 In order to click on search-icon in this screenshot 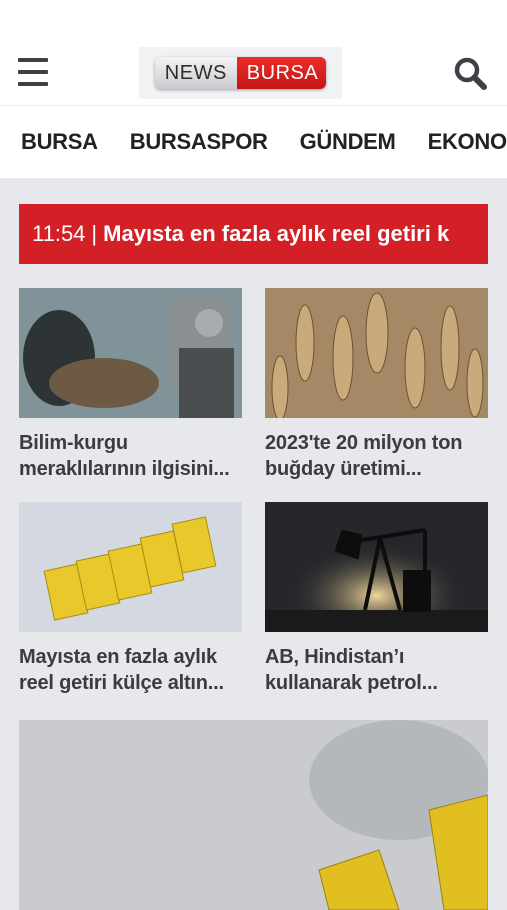, I will do `click(471, 74)`.